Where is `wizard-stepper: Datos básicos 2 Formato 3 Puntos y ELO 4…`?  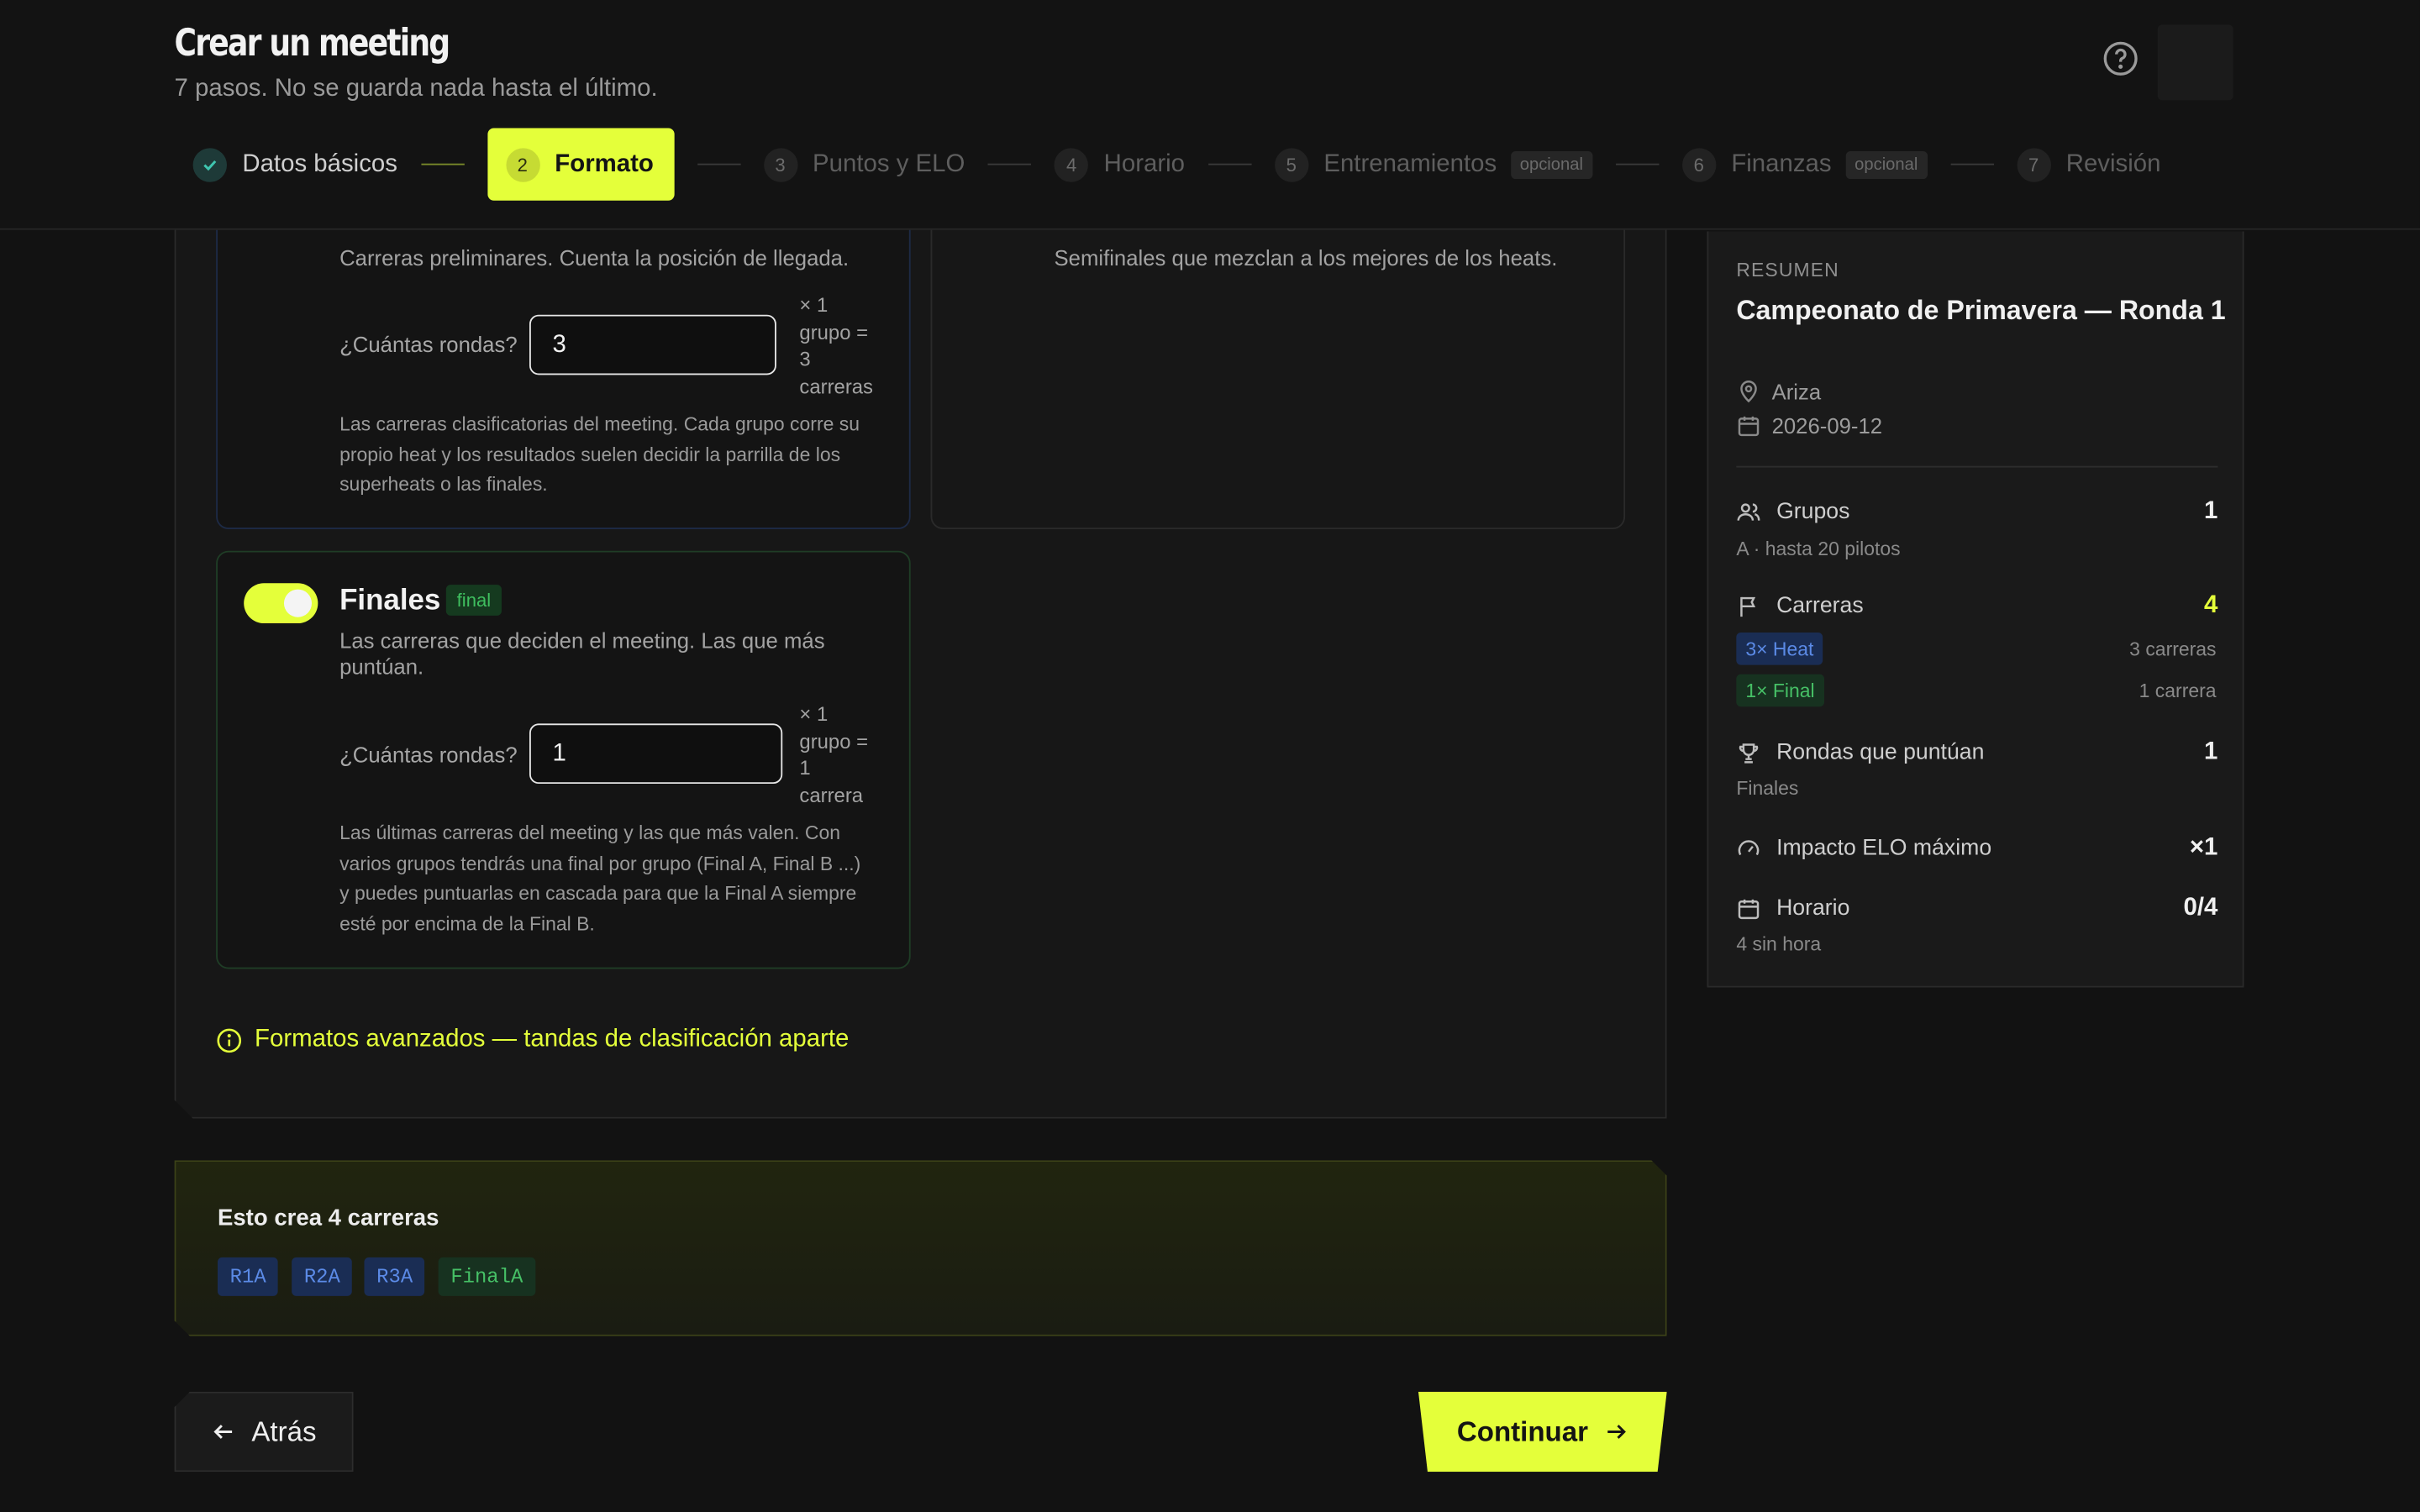
wizard-stepper: Datos básicos 2 Formato 3 Puntos y ELO 4… is located at coordinates (1168, 164).